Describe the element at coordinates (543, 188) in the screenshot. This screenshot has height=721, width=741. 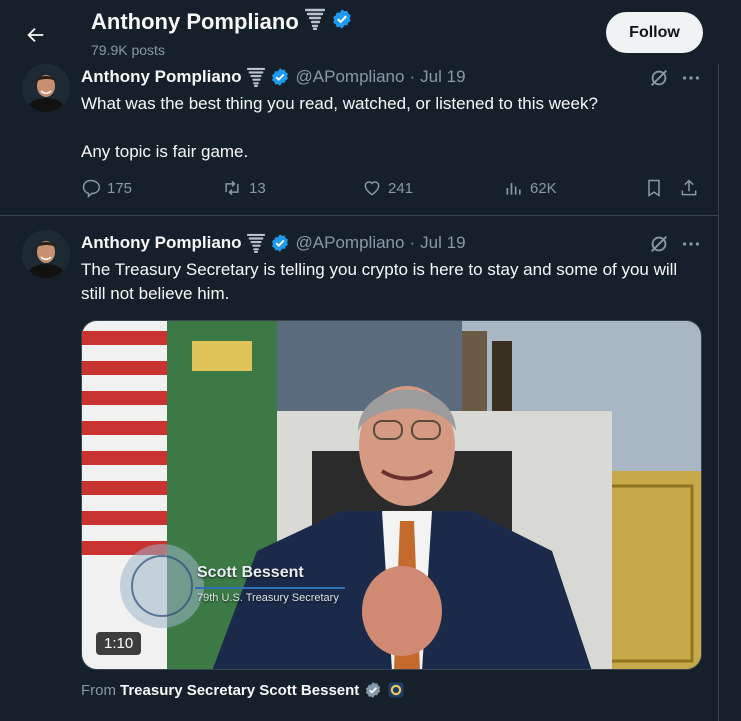
I see `view-count: 62K` at that location.